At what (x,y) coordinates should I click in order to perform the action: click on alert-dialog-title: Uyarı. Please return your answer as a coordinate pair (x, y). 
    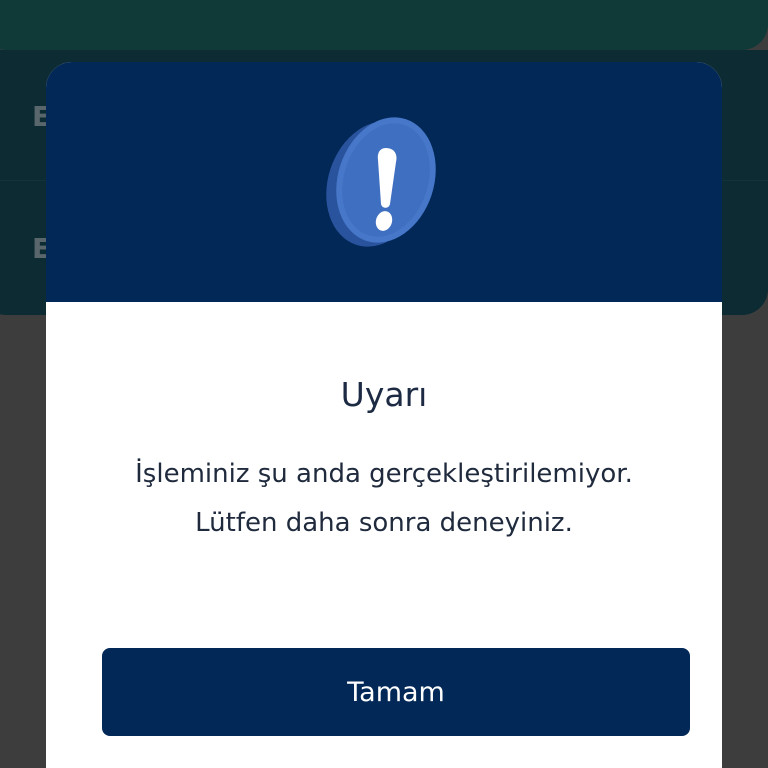
    Looking at the image, I should click on (384, 394).